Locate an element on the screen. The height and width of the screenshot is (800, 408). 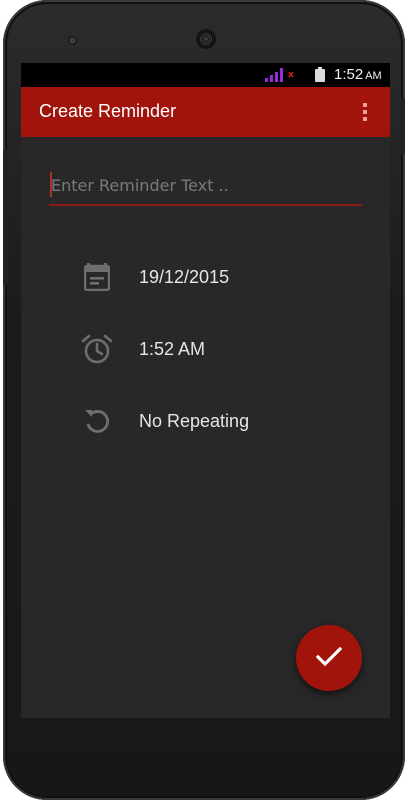
page-title: Create Reminder is located at coordinates (108, 111).